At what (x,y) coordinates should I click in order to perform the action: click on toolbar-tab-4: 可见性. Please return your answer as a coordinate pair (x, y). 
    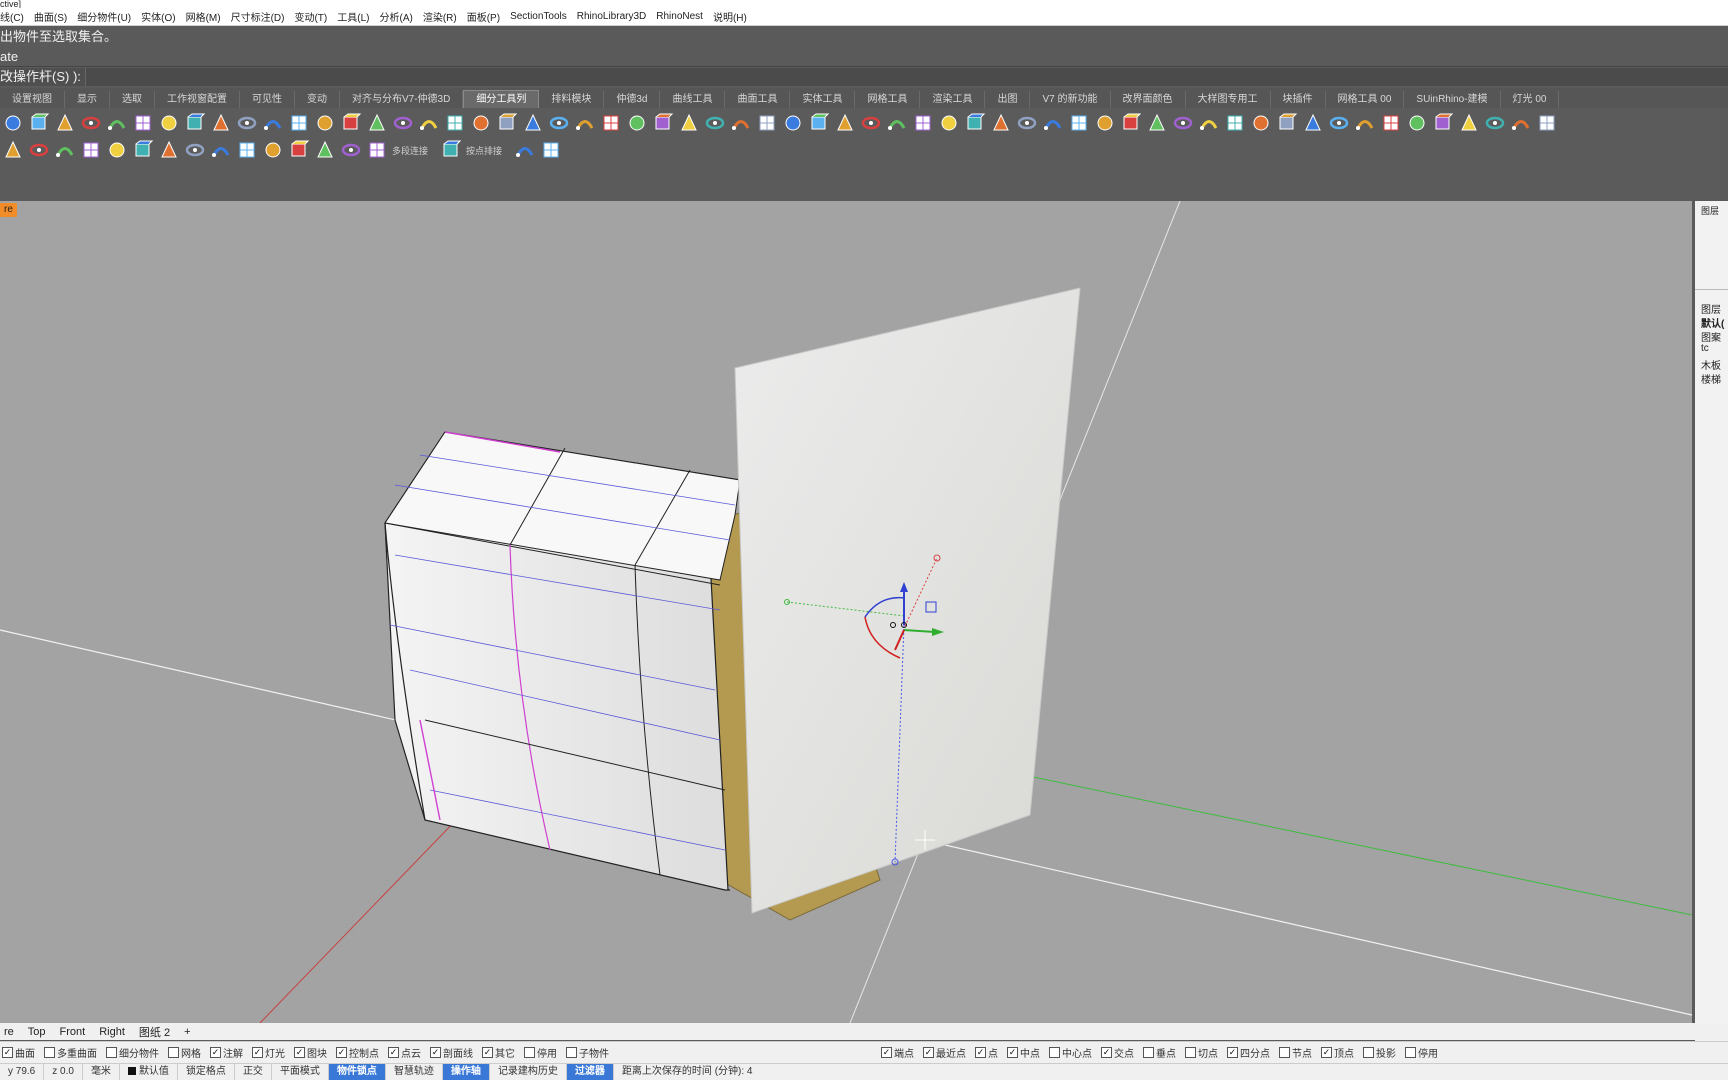
    Looking at the image, I should click on (267, 99).